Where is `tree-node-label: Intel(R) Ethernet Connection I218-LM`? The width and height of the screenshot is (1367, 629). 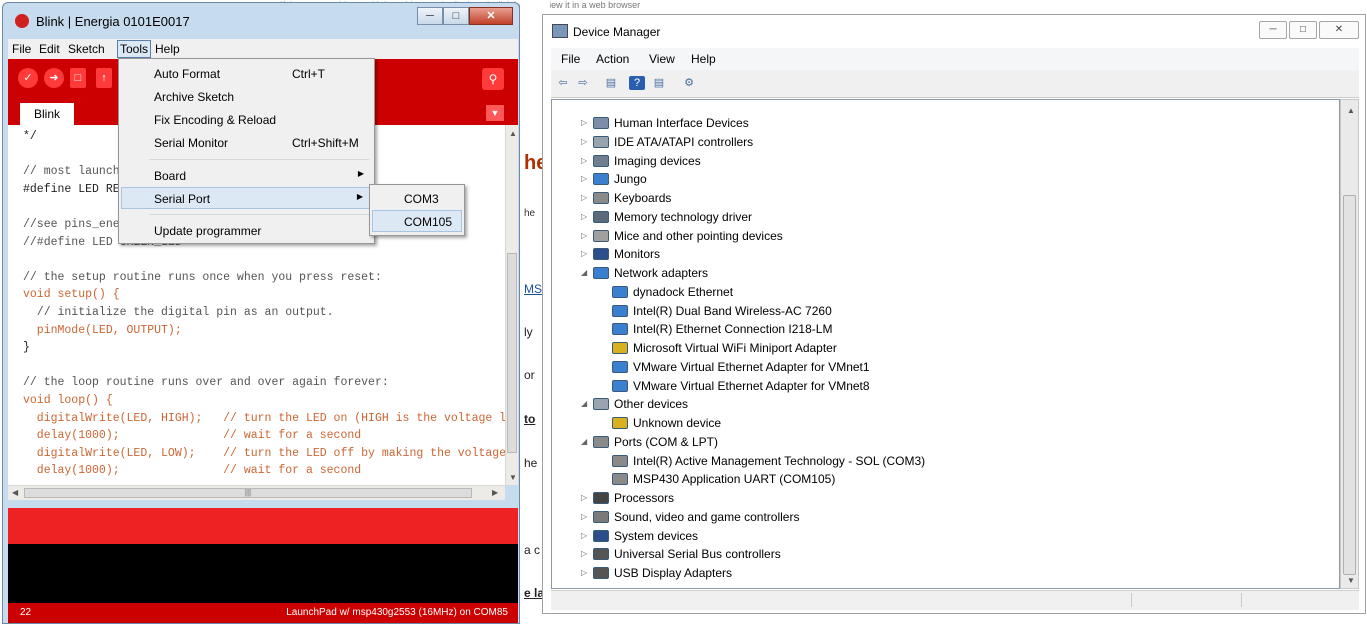 tree-node-label: Intel(R) Ethernet Connection I218-LM is located at coordinates (733, 329).